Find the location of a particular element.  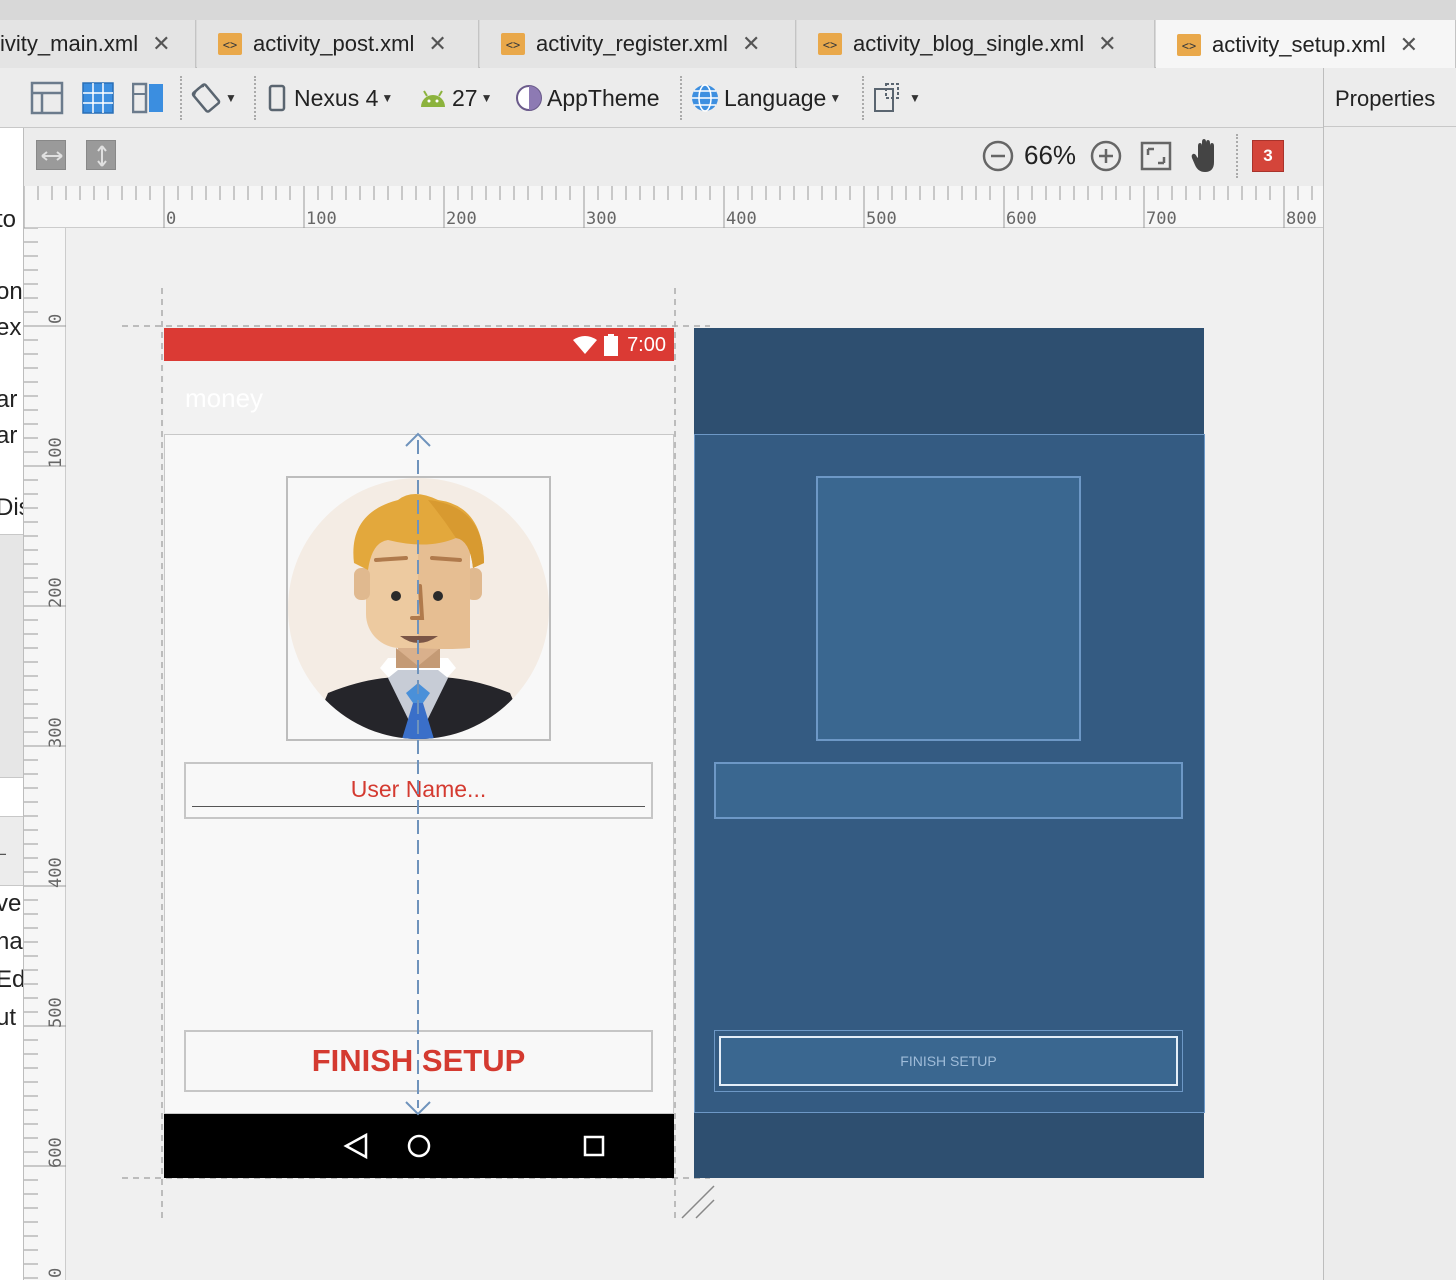

avatar-icon is located at coordinates (418, 608).